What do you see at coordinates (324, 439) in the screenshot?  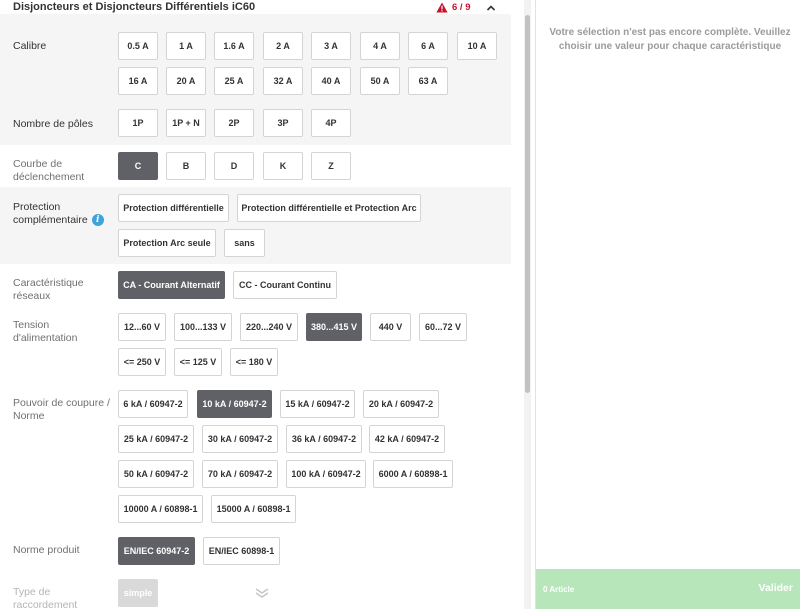 I see `option-button: 36 kA / 60947-2` at bounding box center [324, 439].